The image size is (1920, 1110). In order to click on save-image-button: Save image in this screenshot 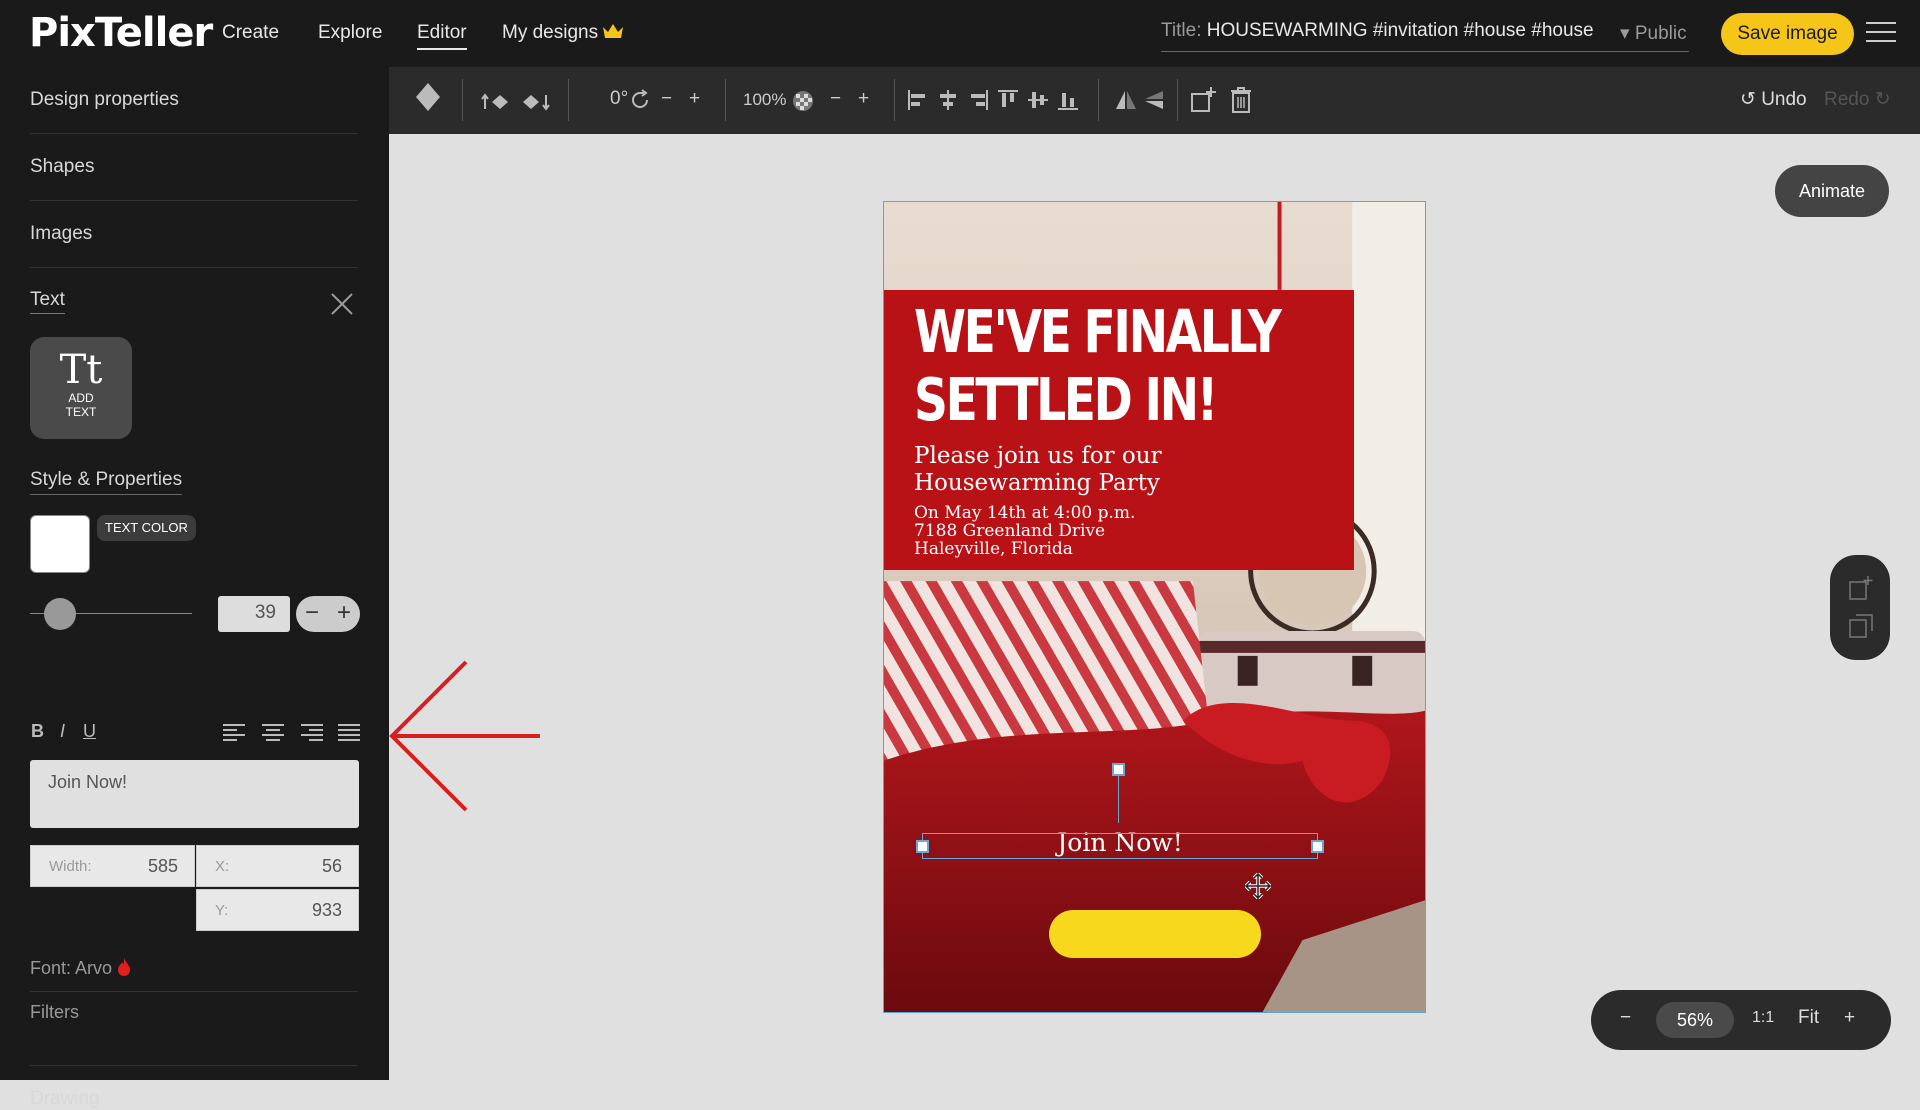, I will do `click(1787, 34)`.